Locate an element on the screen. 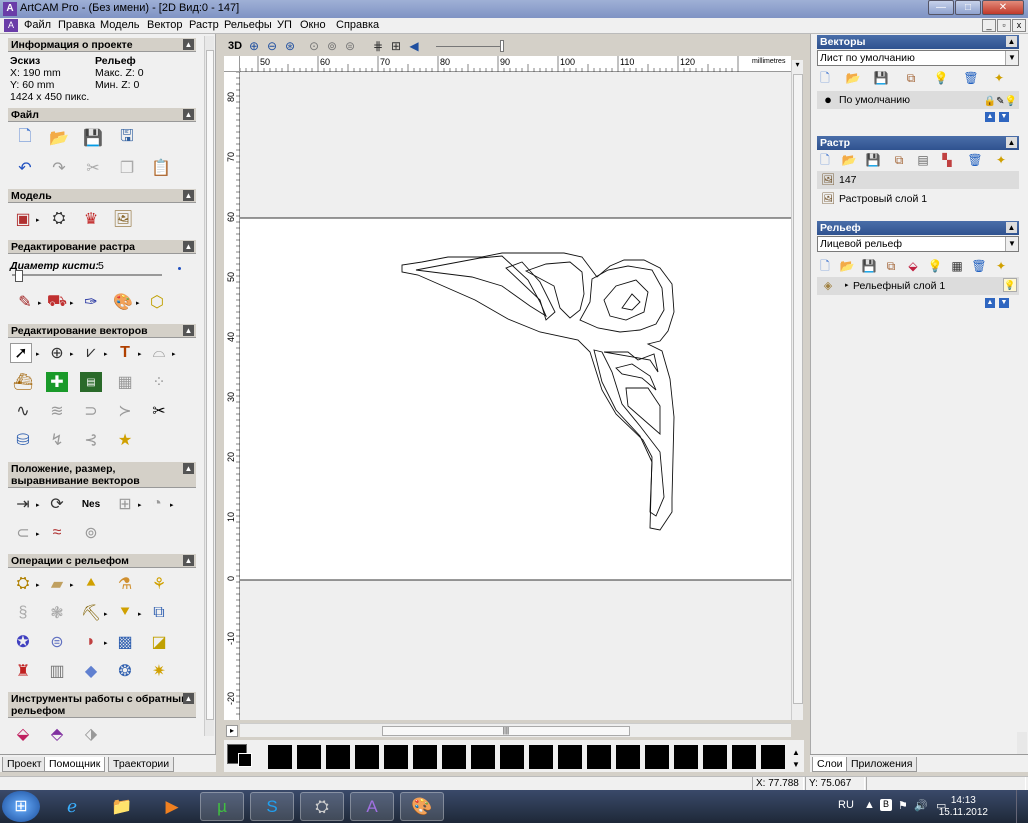  extrude-icon: ⛁ is located at coordinates (23, 440).